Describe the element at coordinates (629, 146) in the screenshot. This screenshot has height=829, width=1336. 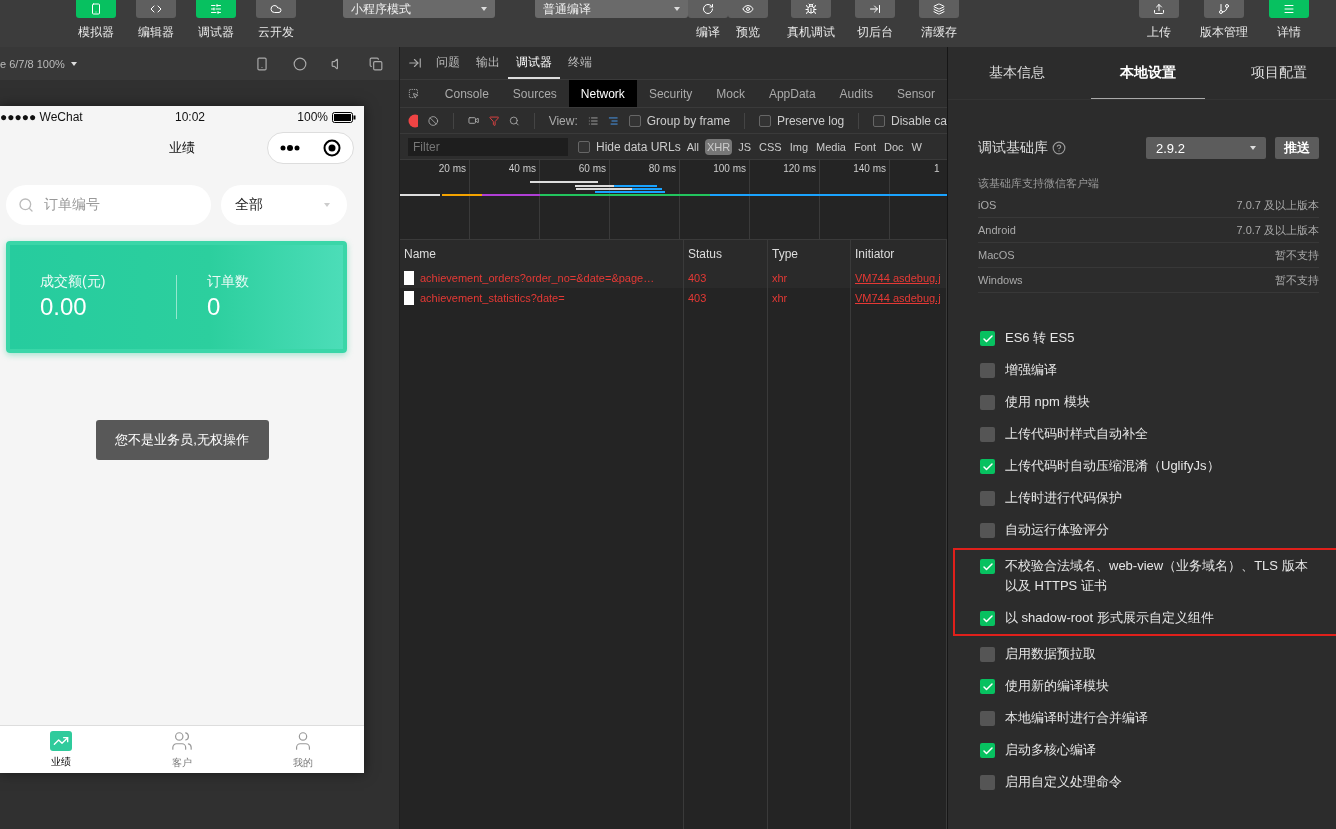
I see `checkbox-option: Hide data URLs` at that location.